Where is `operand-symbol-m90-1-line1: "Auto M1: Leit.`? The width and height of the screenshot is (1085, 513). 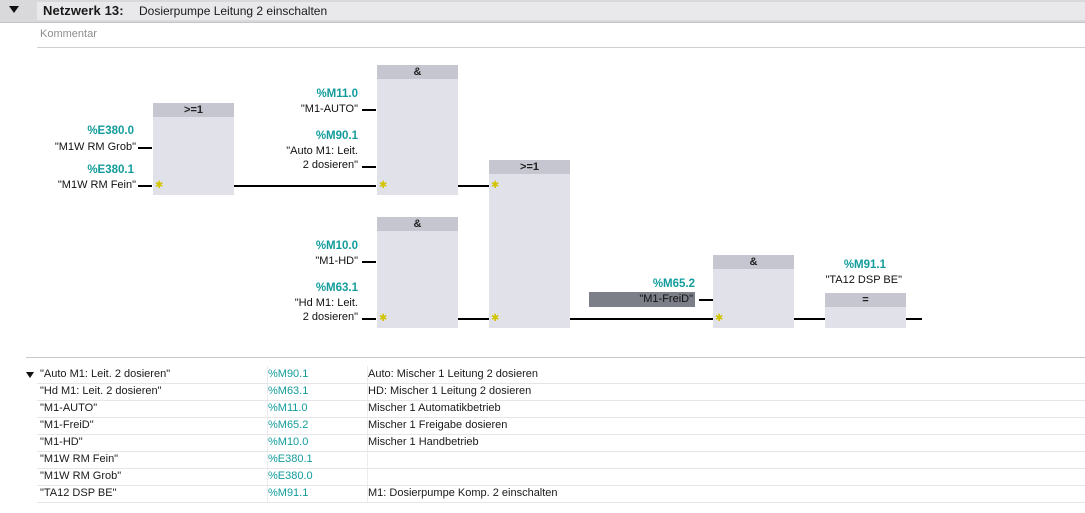
operand-symbol-m90-1-line1: "Auto M1: Leit. is located at coordinates (304, 151).